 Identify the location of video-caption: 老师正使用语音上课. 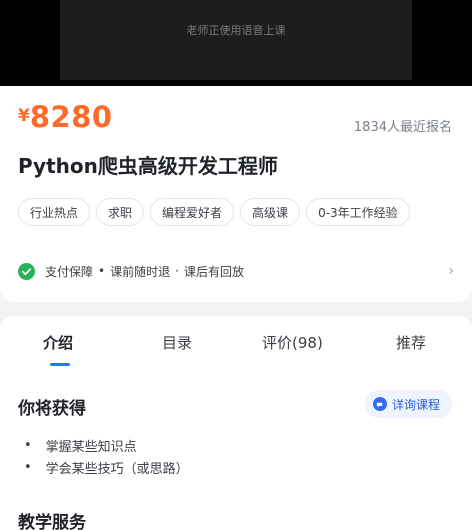
(236, 30).